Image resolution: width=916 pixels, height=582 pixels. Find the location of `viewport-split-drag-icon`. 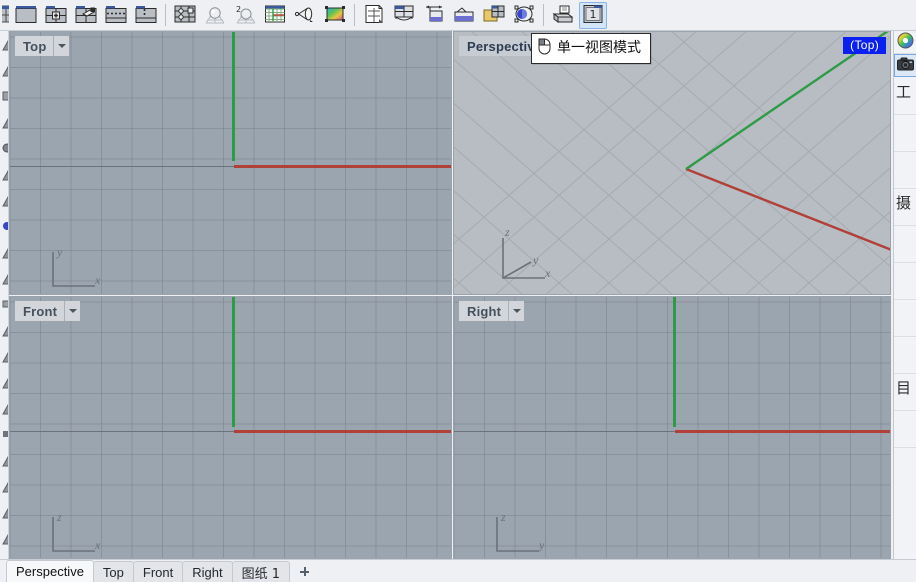

viewport-split-drag-icon is located at coordinates (86, 15).